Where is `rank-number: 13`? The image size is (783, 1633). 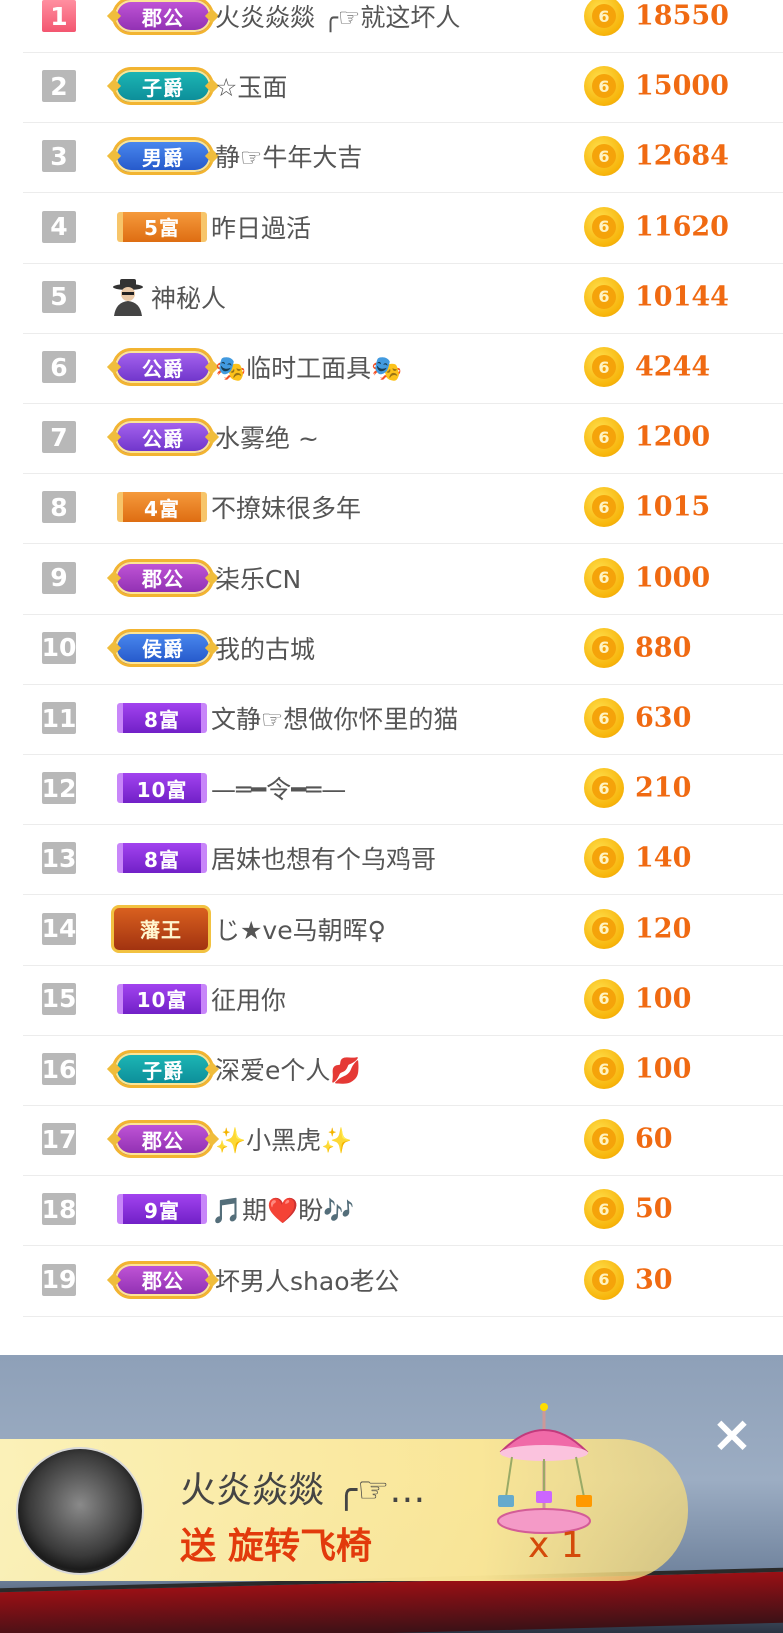
rank-number: 13 is located at coordinates (59, 858).